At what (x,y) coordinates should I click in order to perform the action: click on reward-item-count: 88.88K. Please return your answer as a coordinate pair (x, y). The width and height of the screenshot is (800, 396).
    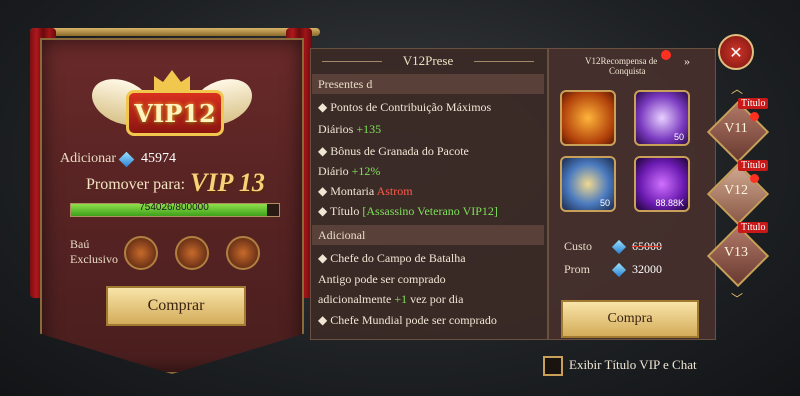
    Looking at the image, I should click on (669, 203).